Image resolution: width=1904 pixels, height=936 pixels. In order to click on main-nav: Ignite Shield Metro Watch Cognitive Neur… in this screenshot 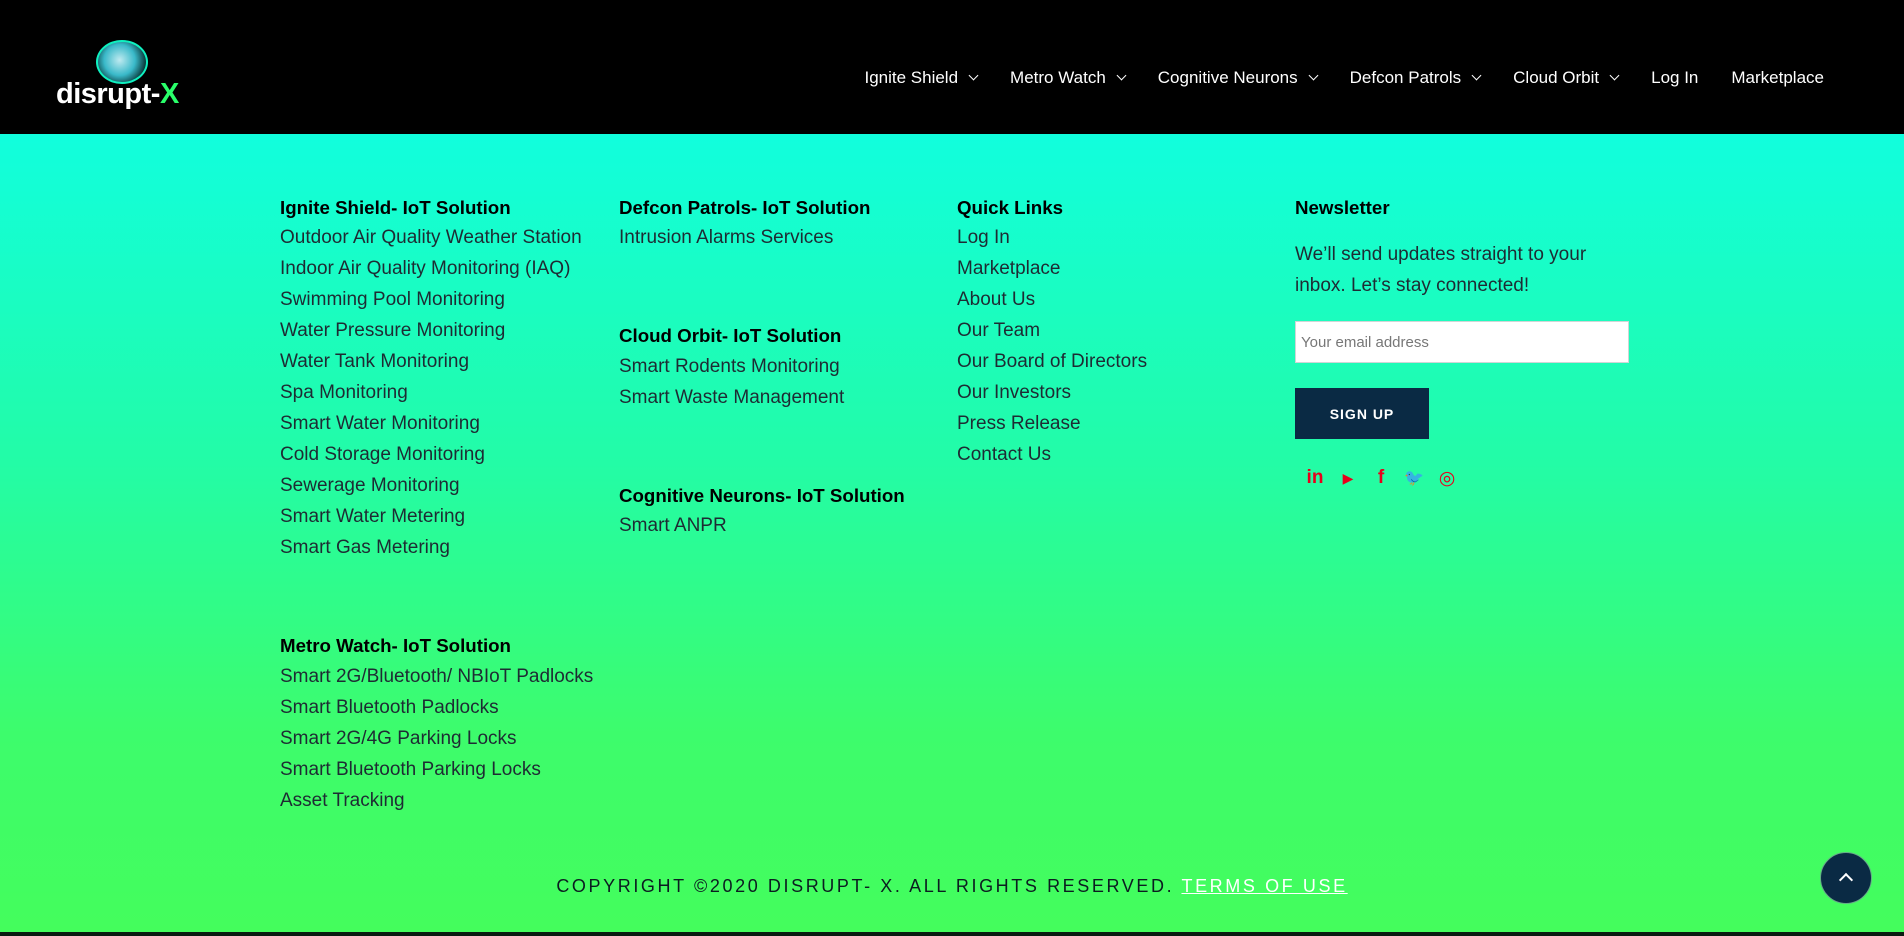, I will do `click(1327, 78)`.